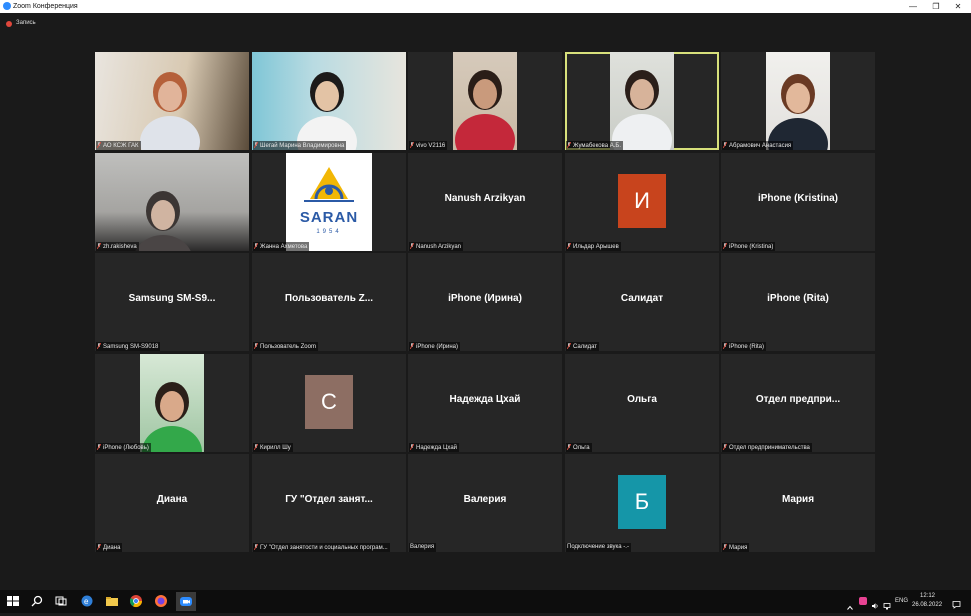  Describe the element at coordinates (958, 6) in the screenshot. I see `close-button: ✕` at that location.